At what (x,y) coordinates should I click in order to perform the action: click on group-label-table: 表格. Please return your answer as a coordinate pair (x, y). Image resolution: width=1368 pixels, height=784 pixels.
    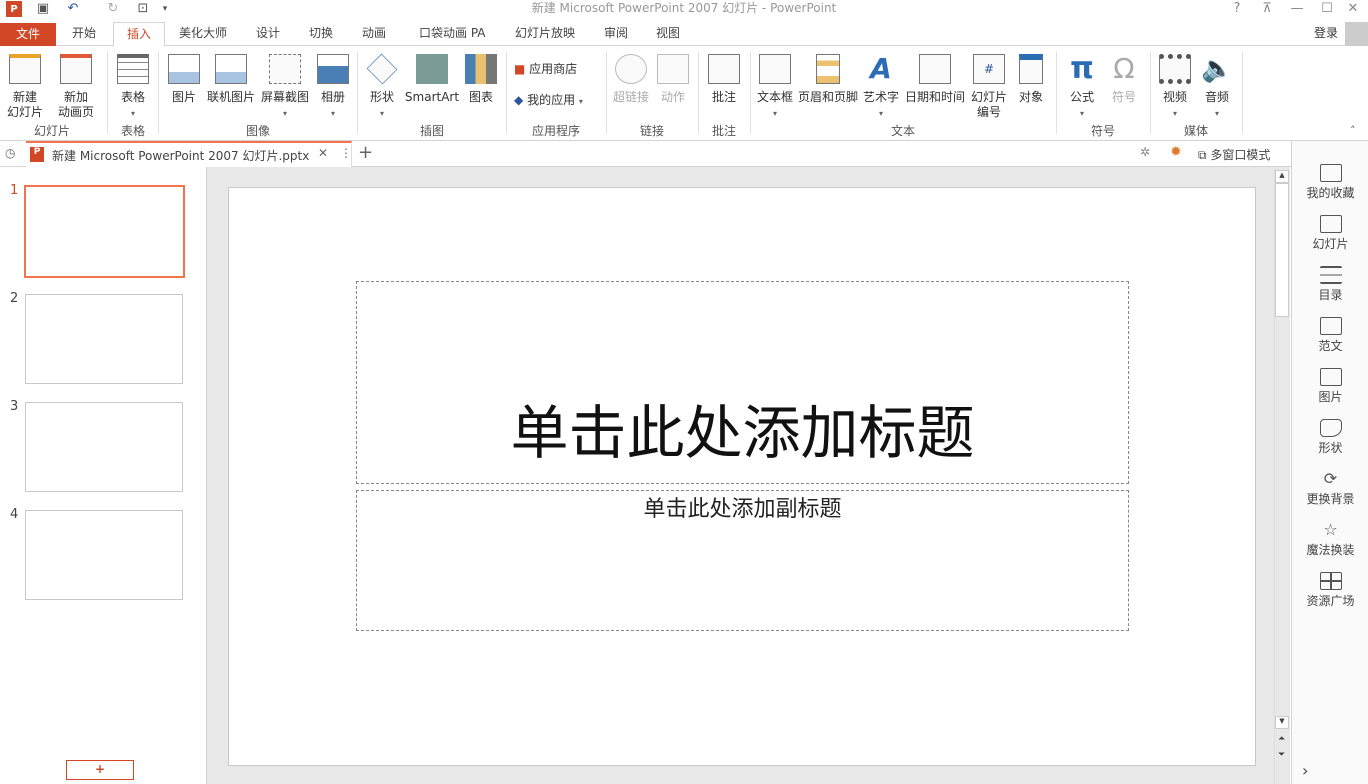
    Looking at the image, I should click on (132, 131).